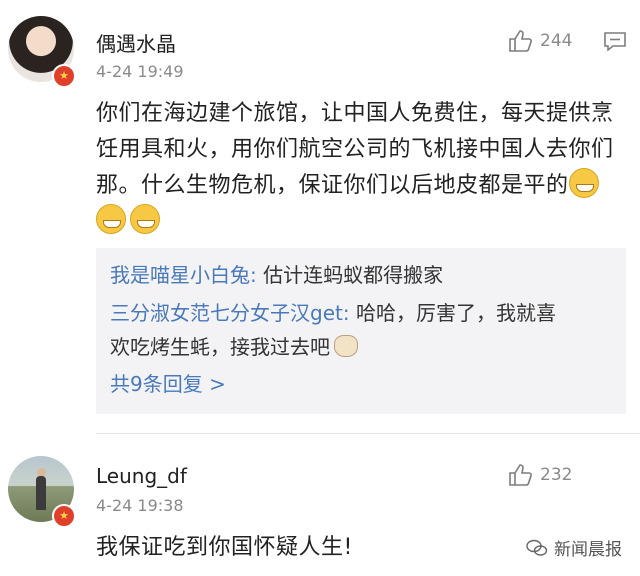 This screenshot has width=640, height=576. I want to click on divider, so click(368, 433).